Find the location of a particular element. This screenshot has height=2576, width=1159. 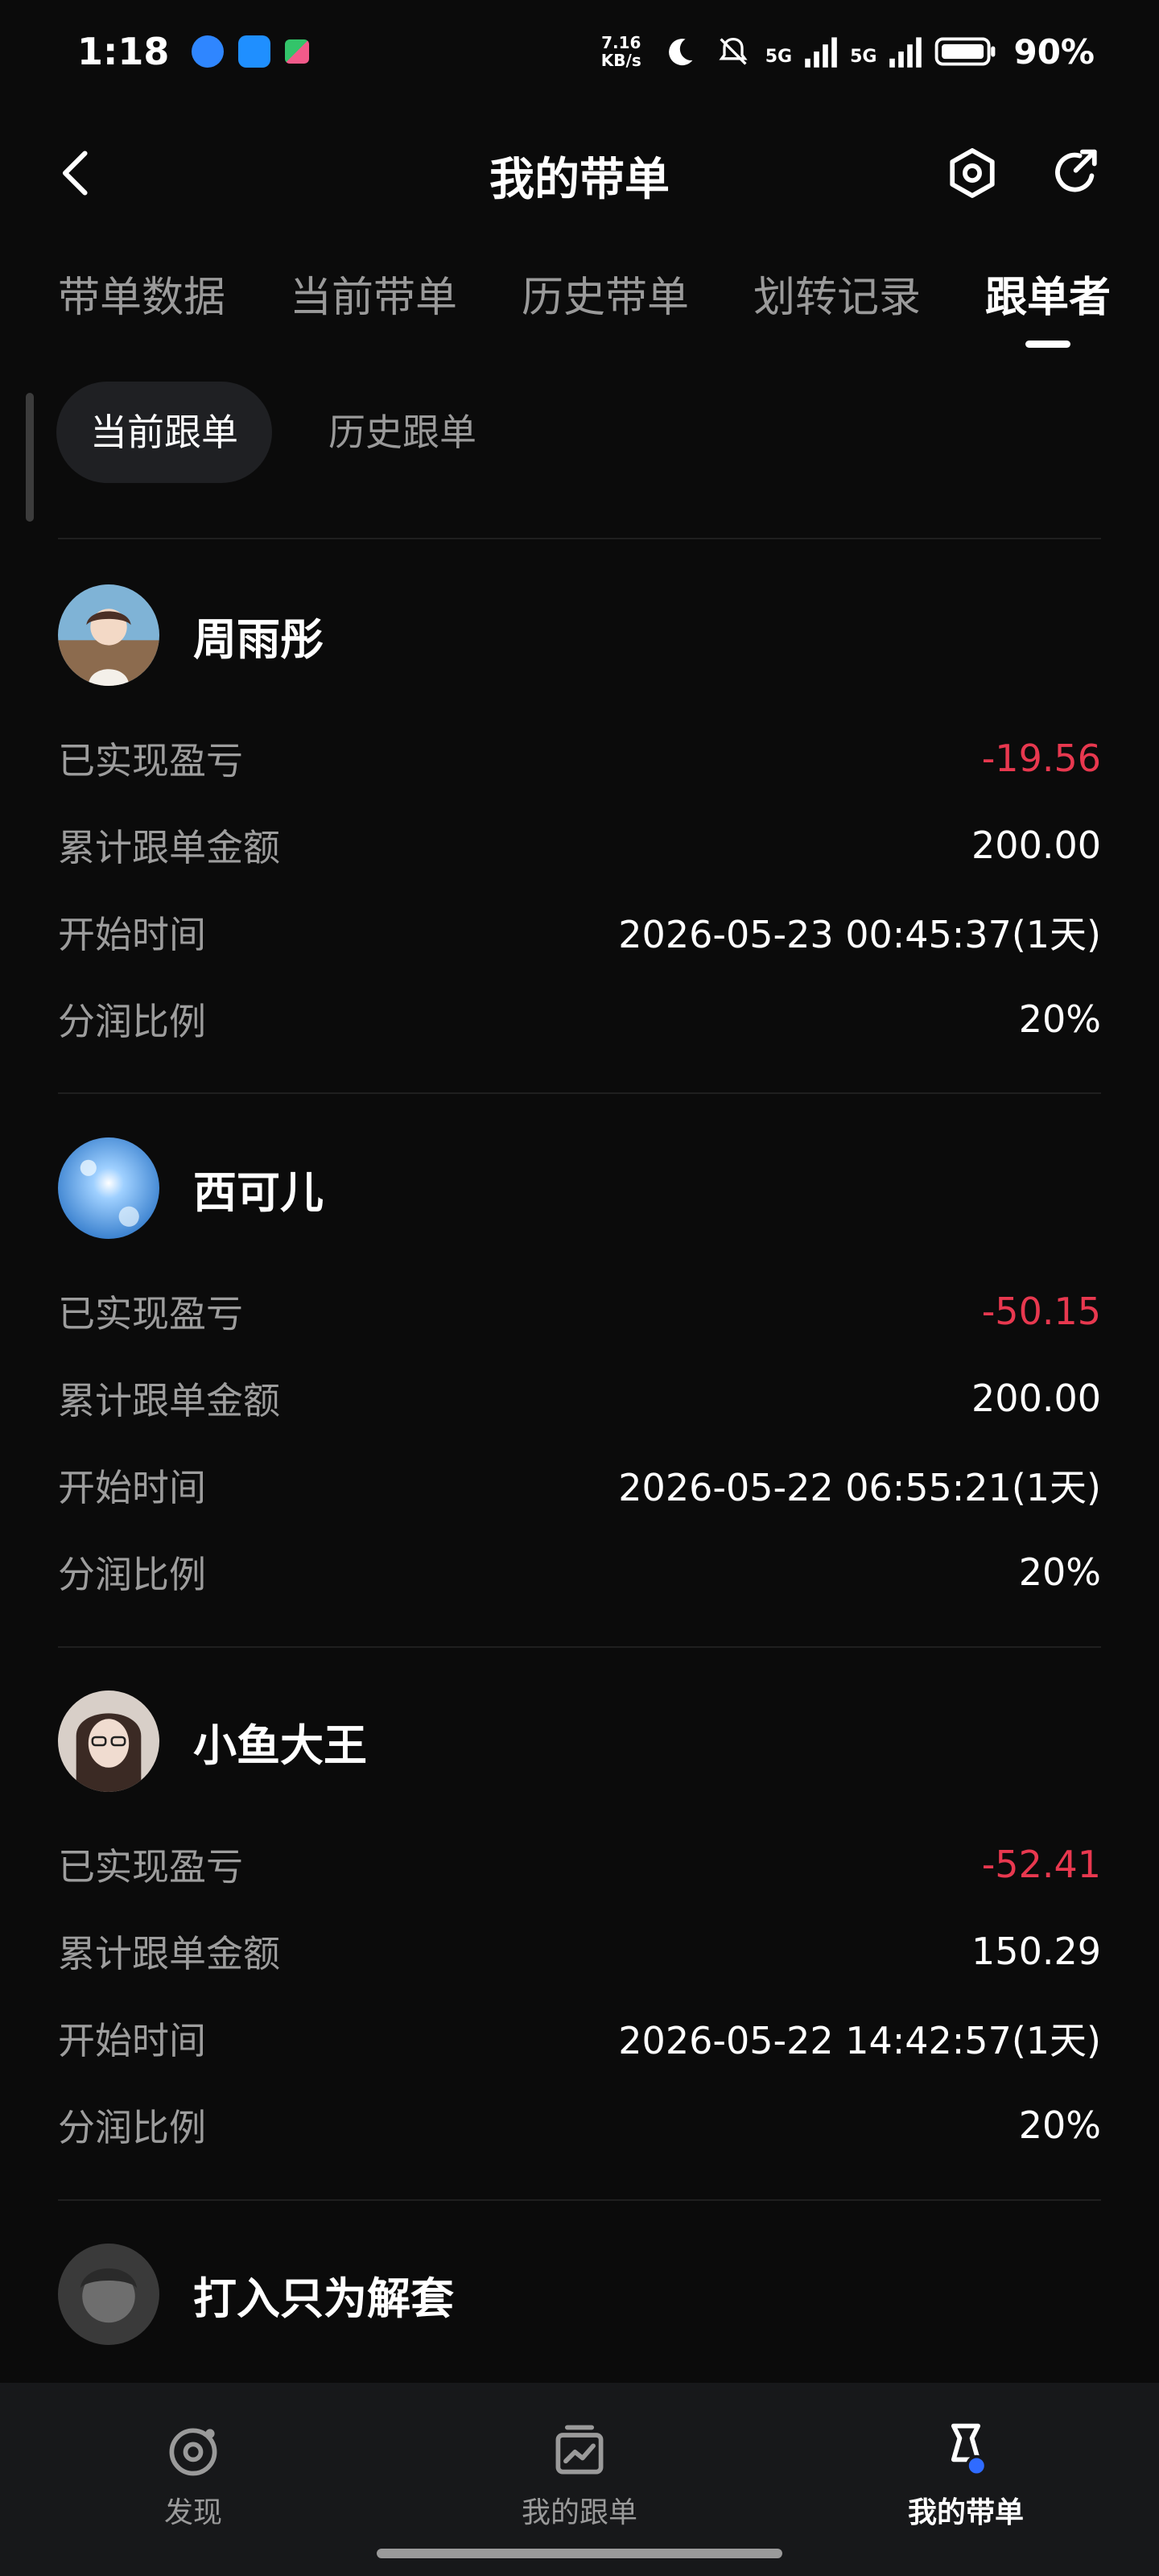

value-realized-pnl: -19.56 is located at coordinates (1041, 758).